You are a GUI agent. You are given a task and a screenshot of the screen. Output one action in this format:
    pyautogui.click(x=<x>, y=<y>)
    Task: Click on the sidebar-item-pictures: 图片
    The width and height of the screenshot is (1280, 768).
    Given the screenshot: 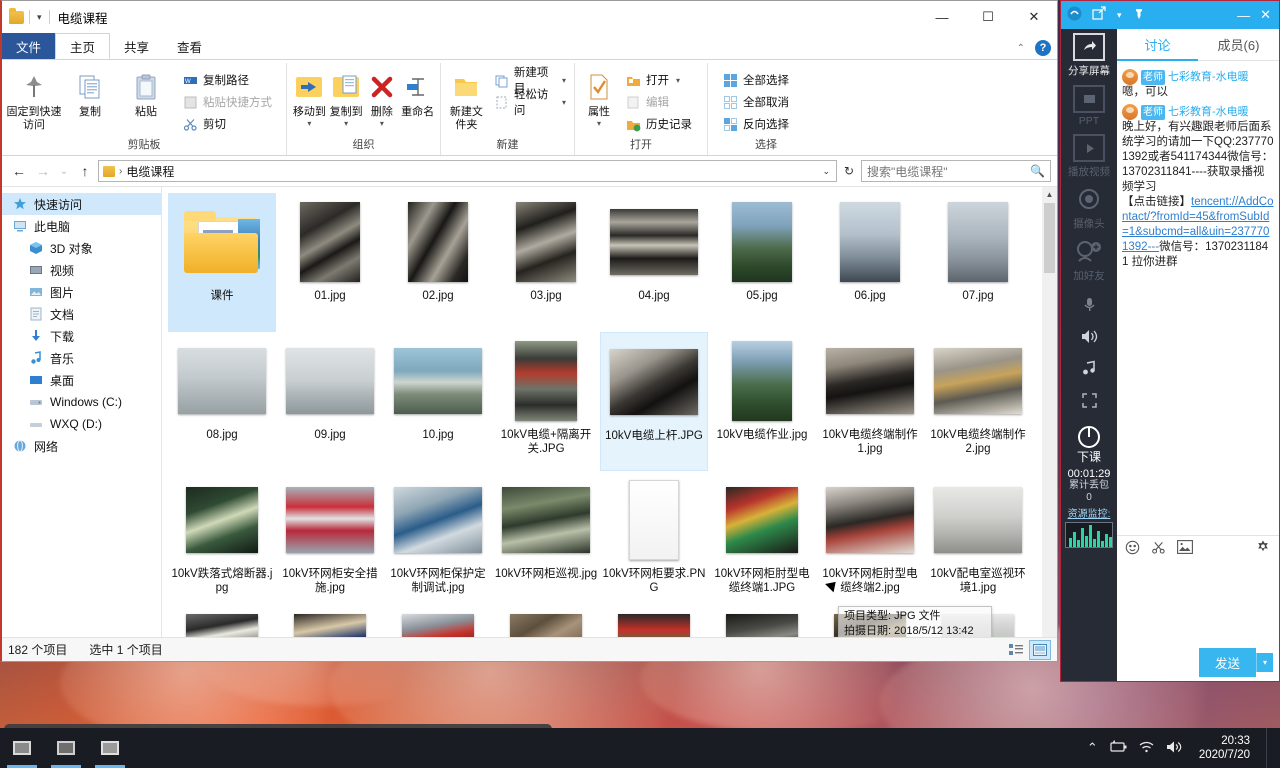 What is the action you would take?
    pyautogui.click(x=81, y=292)
    